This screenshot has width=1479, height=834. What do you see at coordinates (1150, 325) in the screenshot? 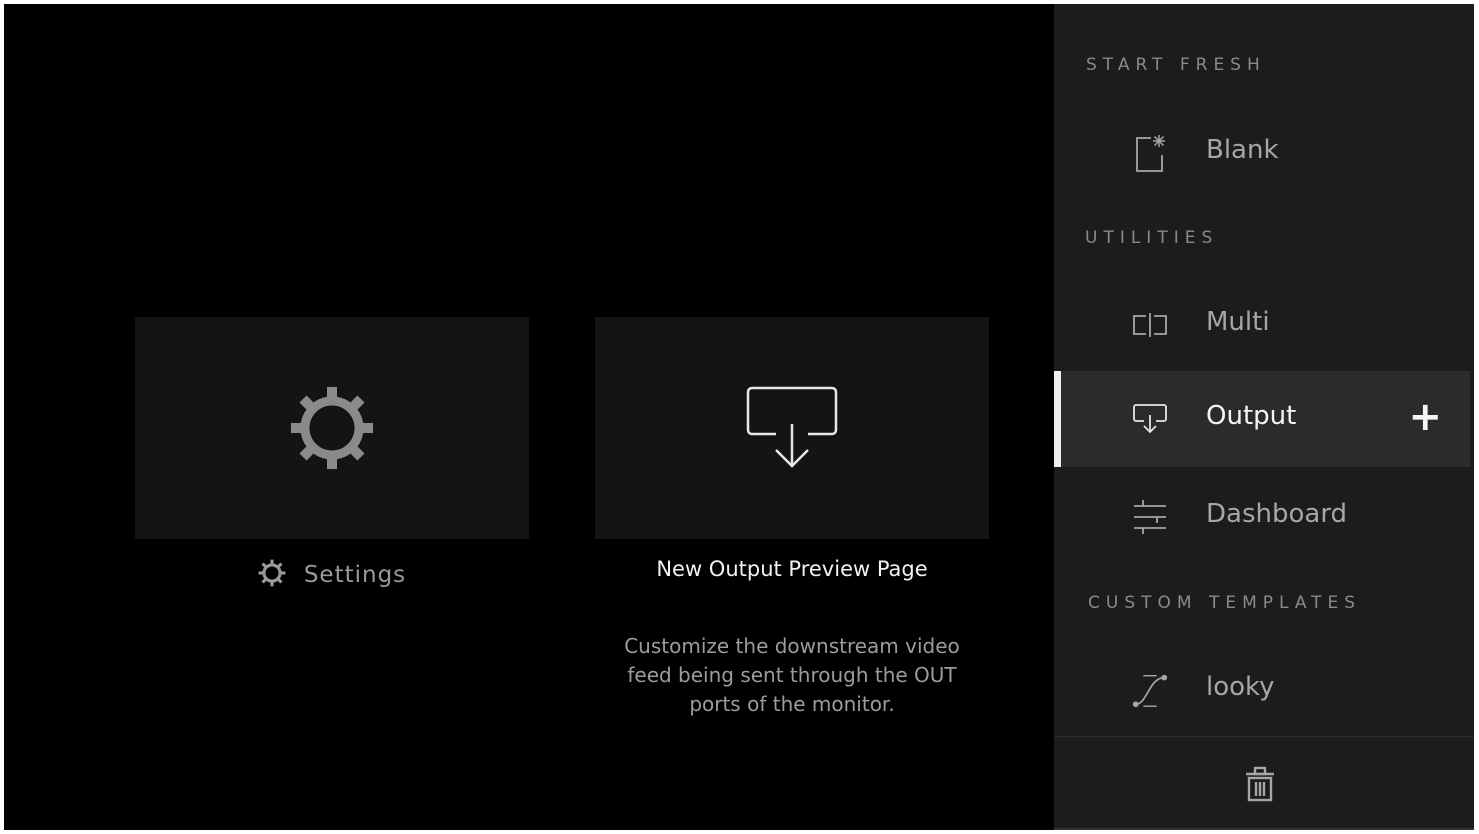
I see `split-view-icon` at bounding box center [1150, 325].